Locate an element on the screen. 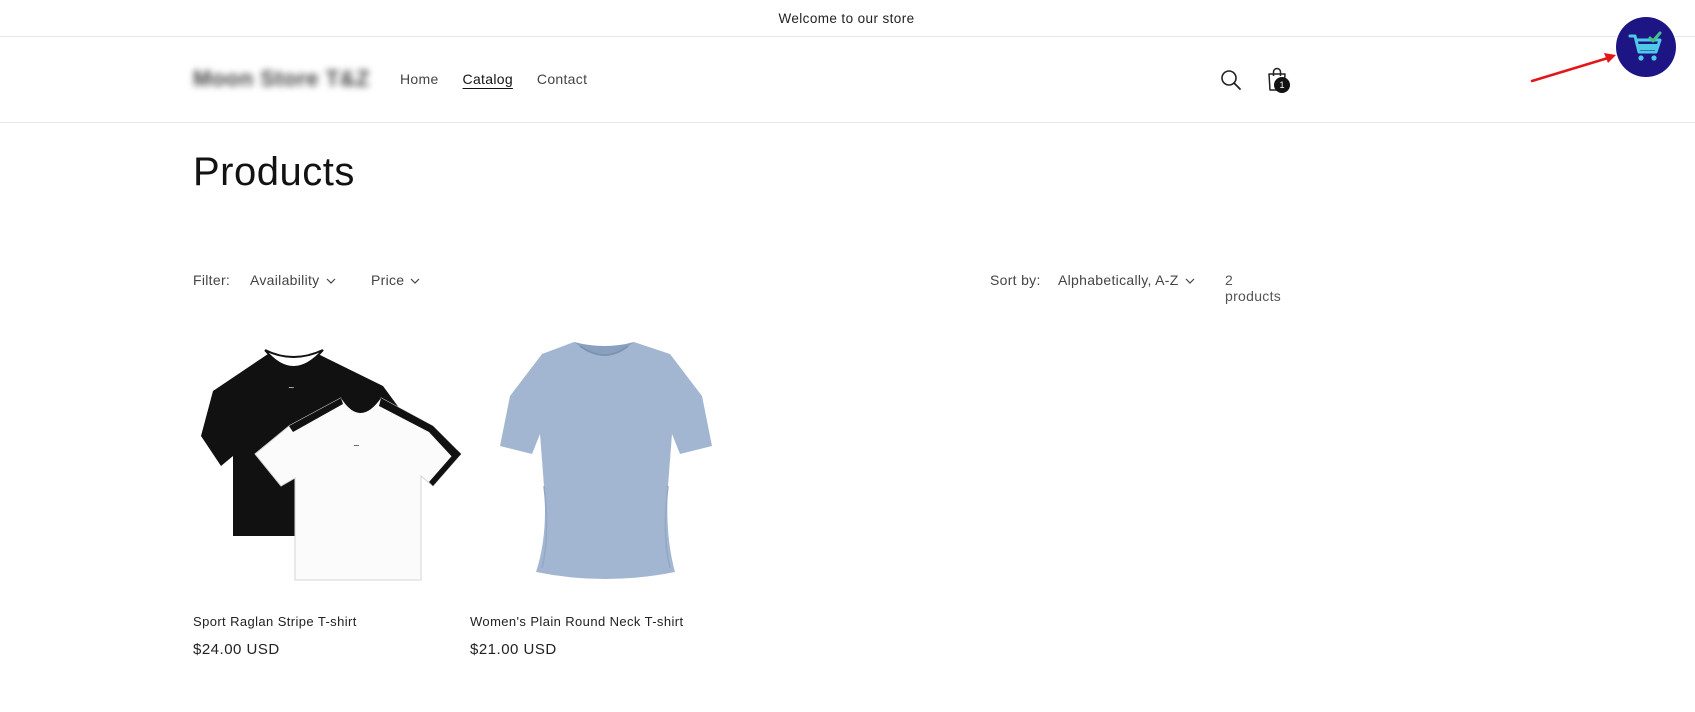  nav-home-link: Home is located at coordinates (419, 79).